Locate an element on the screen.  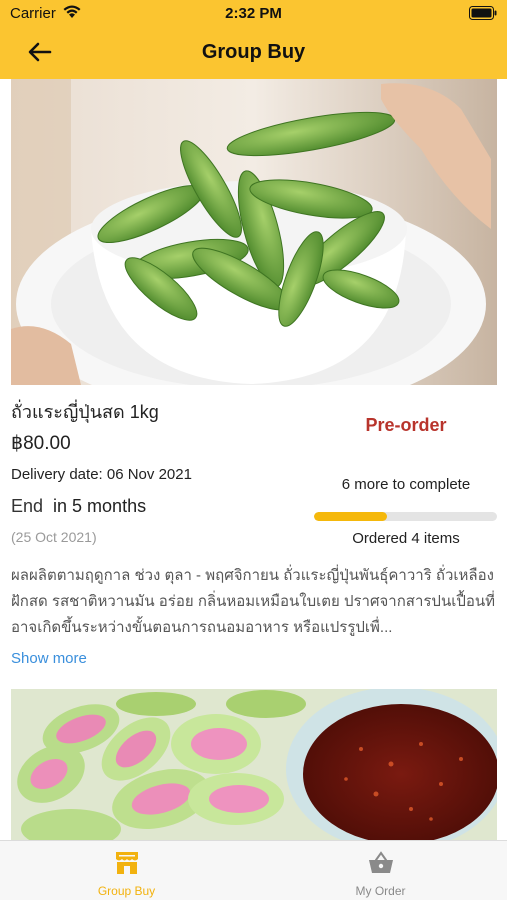
status-bar: Carrier 2:32 PM is located at coordinates (253, 14).